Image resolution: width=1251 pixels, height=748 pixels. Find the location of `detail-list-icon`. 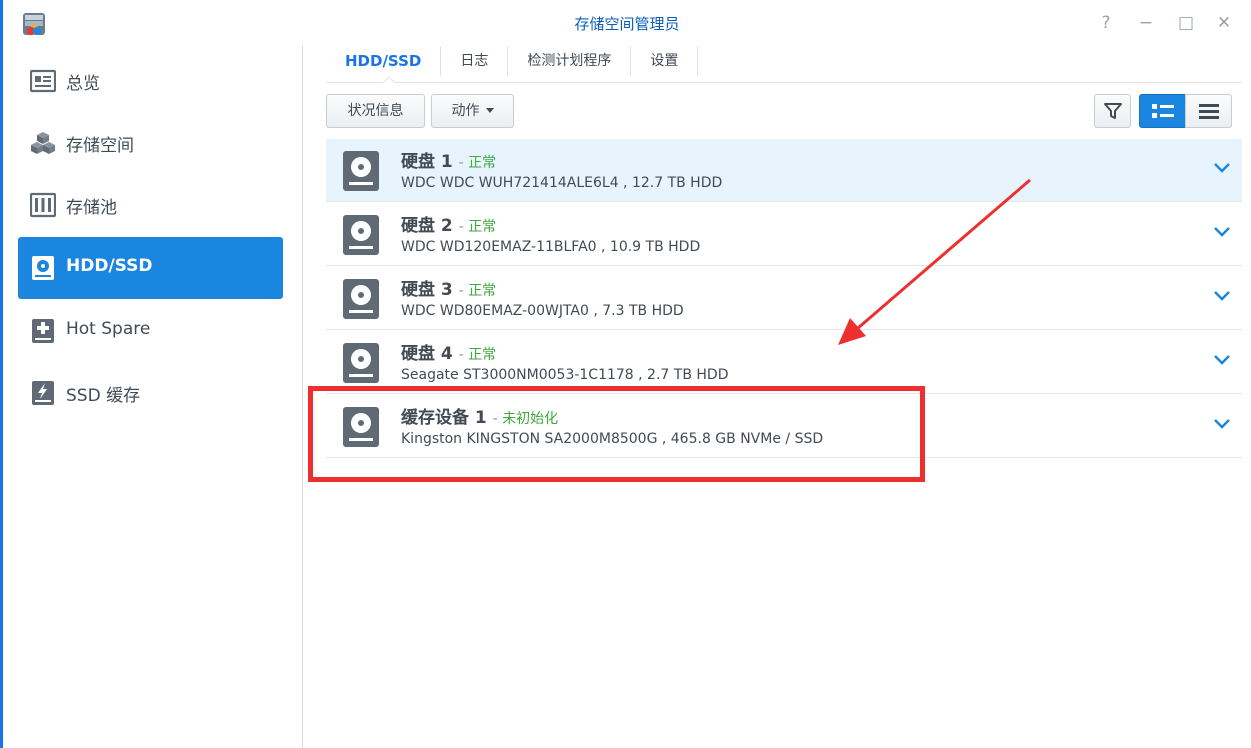

detail-list-icon is located at coordinates (1163, 111).